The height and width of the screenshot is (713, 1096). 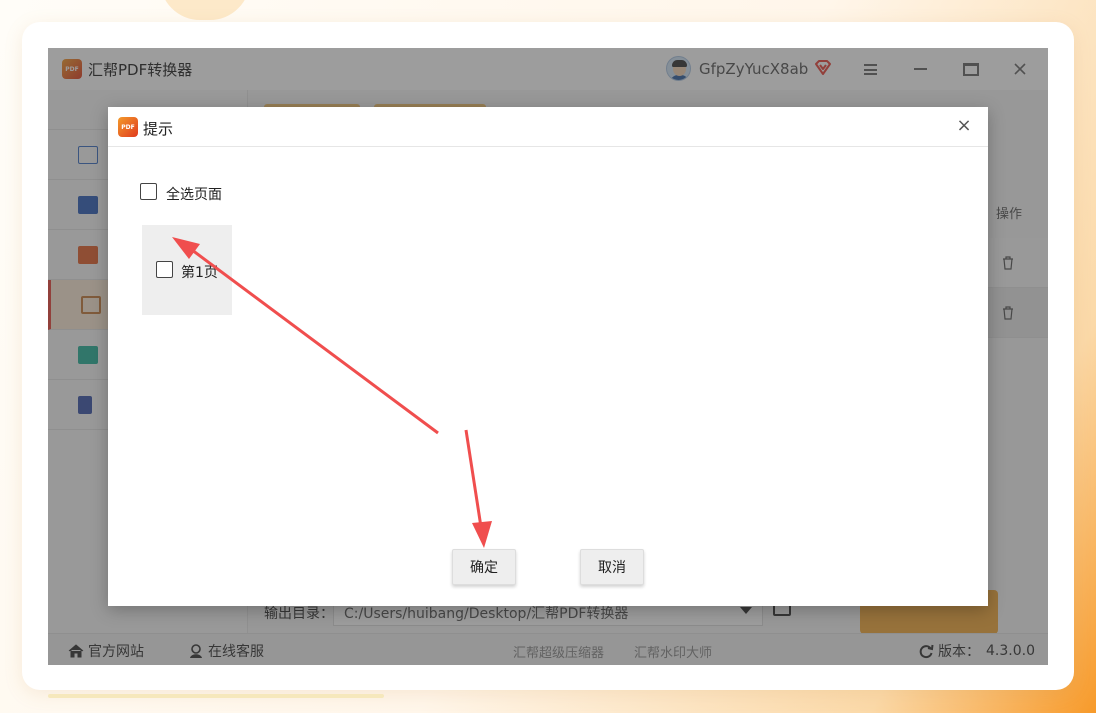 I want to click on background-decoration, so click(x=205, y=10).